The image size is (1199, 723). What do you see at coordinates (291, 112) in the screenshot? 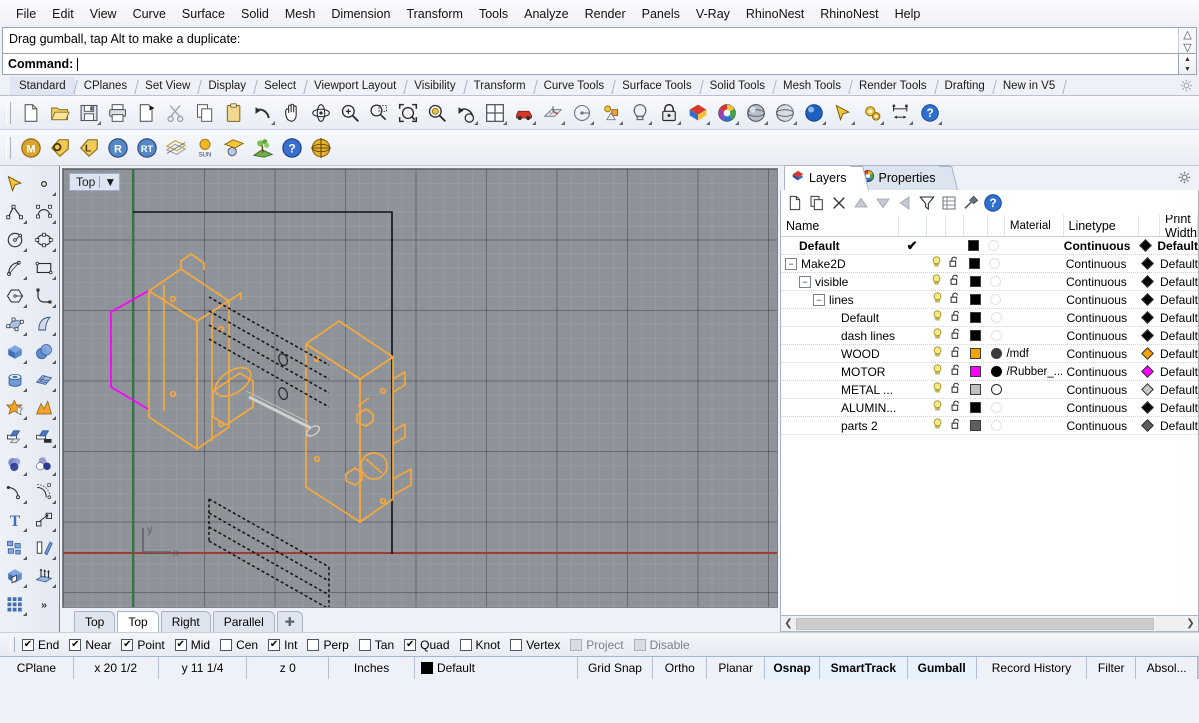
I see `toolbar-button-pan-hand` at bounding box center [291, 112].